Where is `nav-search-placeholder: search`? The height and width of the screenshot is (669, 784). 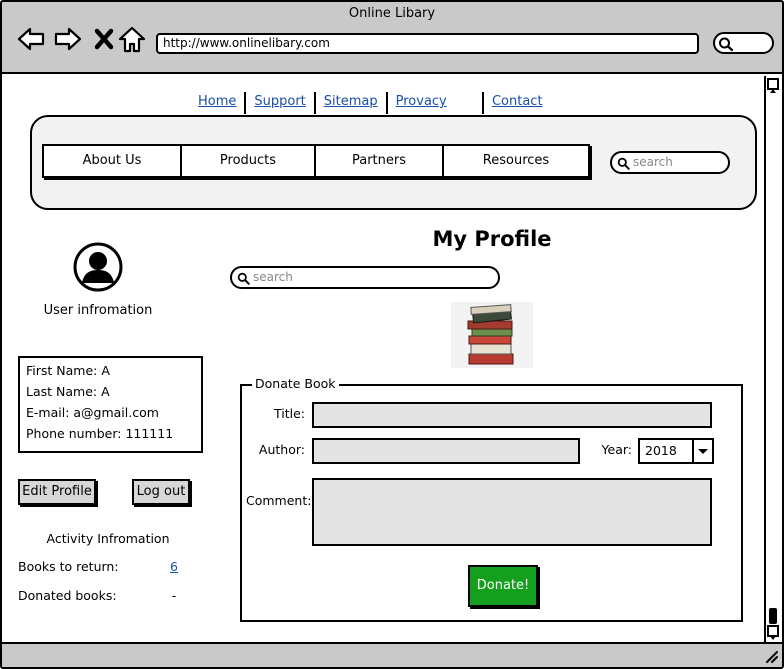 nav-search-placeholder: search is located at coordinates (653, 162).